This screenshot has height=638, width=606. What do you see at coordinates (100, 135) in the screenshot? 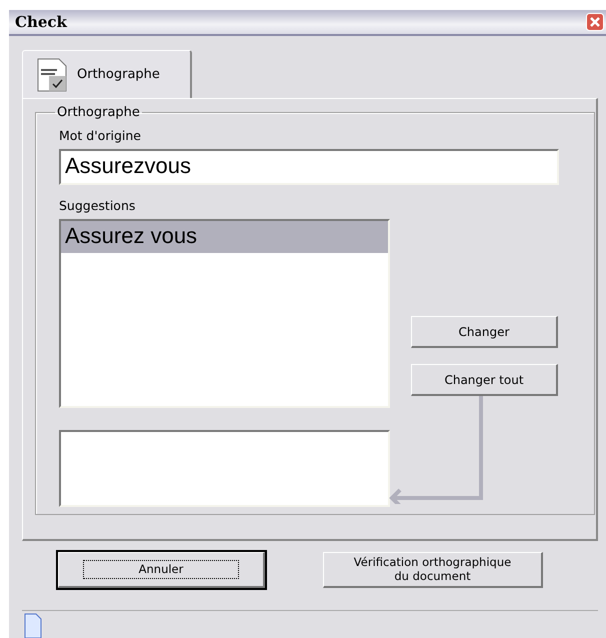
I see `field-label: Mot d'origine` at bounding box center [100, 135].